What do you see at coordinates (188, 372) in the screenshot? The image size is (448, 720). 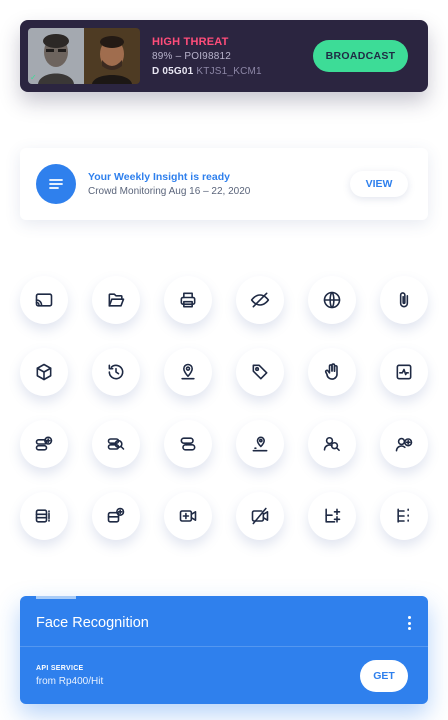 I see `location-pin-icon` at bounding box center [188, 372].